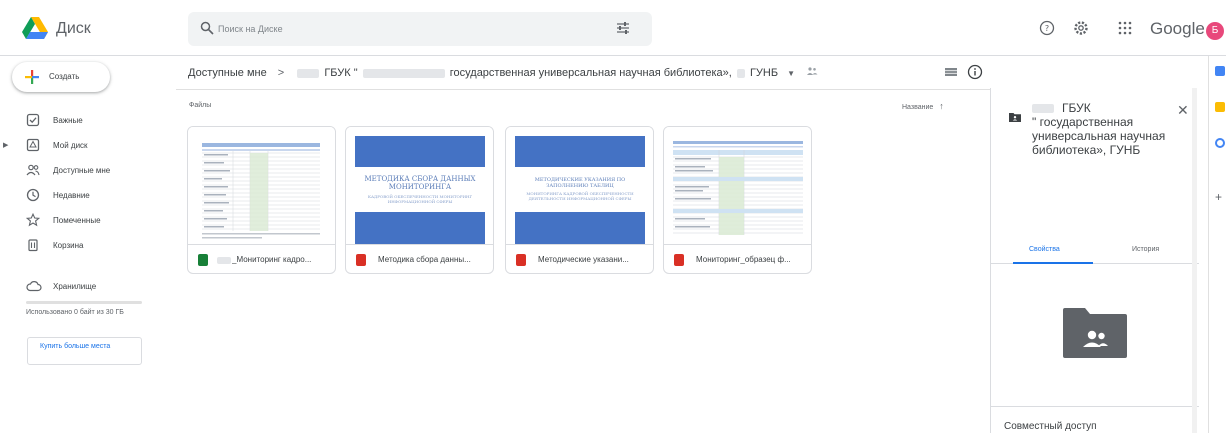 This screenshot has height=433, width=1226. What do you see at coordinates (203, 260) in the screenshot?
I see `spreadsheet-icon` at bounding box center [203, 260].